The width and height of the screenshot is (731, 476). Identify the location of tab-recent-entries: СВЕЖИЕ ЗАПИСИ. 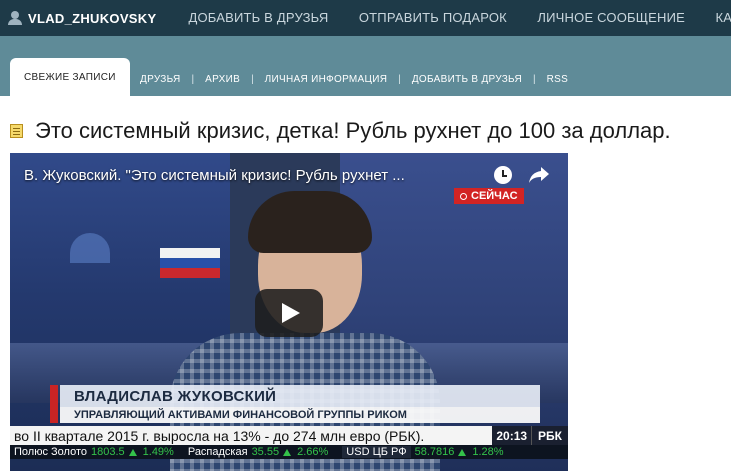
(70, 77).